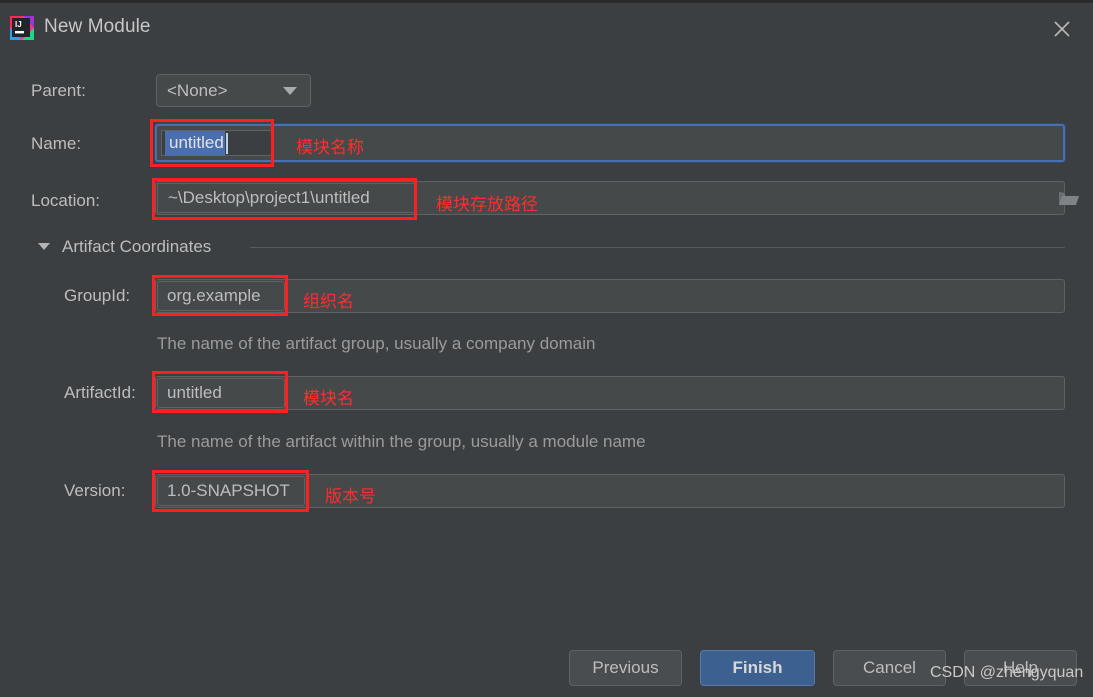 The width and height of the screenshot is (1093, 697). Describe the element at coordinates (44, 246) in the screenshot. I see `artifact-coordinates-toggle-icon` at that location.